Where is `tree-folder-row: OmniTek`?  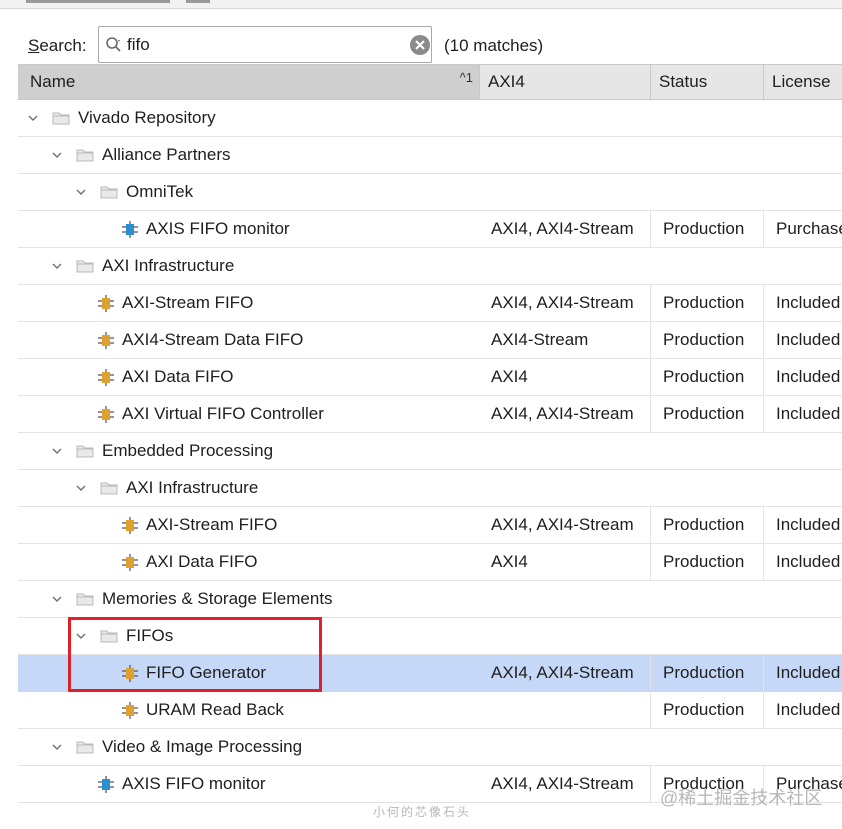
tree-folder-row: OmniTek is located at coordinates (430, 192).